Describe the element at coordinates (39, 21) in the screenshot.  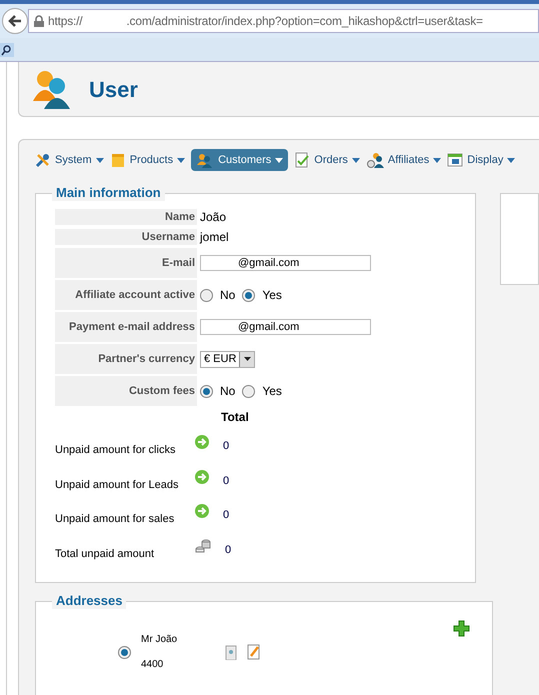
I see `lock-icon` at that location.